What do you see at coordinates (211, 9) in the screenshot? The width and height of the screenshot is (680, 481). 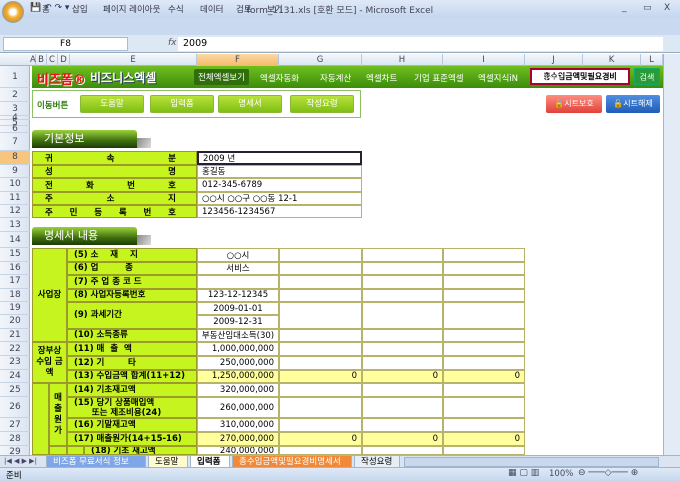 I see `ribbon-tab: 데이터` at bounding box center [211, 9].